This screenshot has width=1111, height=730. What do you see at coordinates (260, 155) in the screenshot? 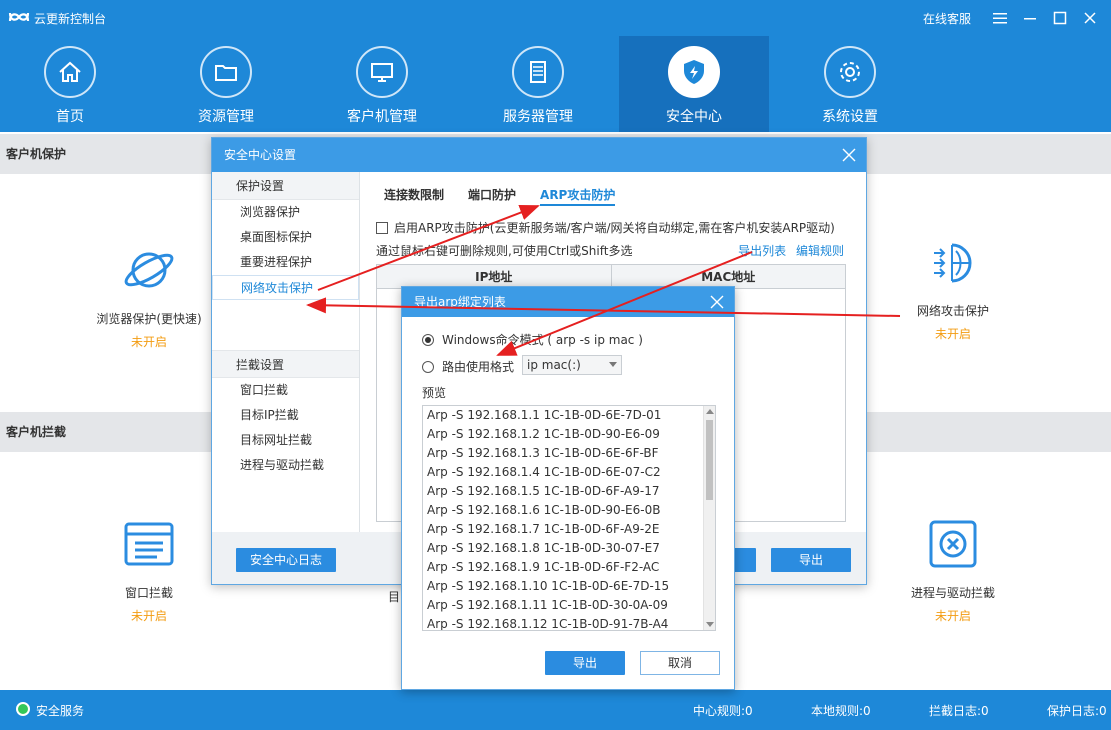
I see `dialog-title: 安全中心设置` at bounding box center [260, 155].